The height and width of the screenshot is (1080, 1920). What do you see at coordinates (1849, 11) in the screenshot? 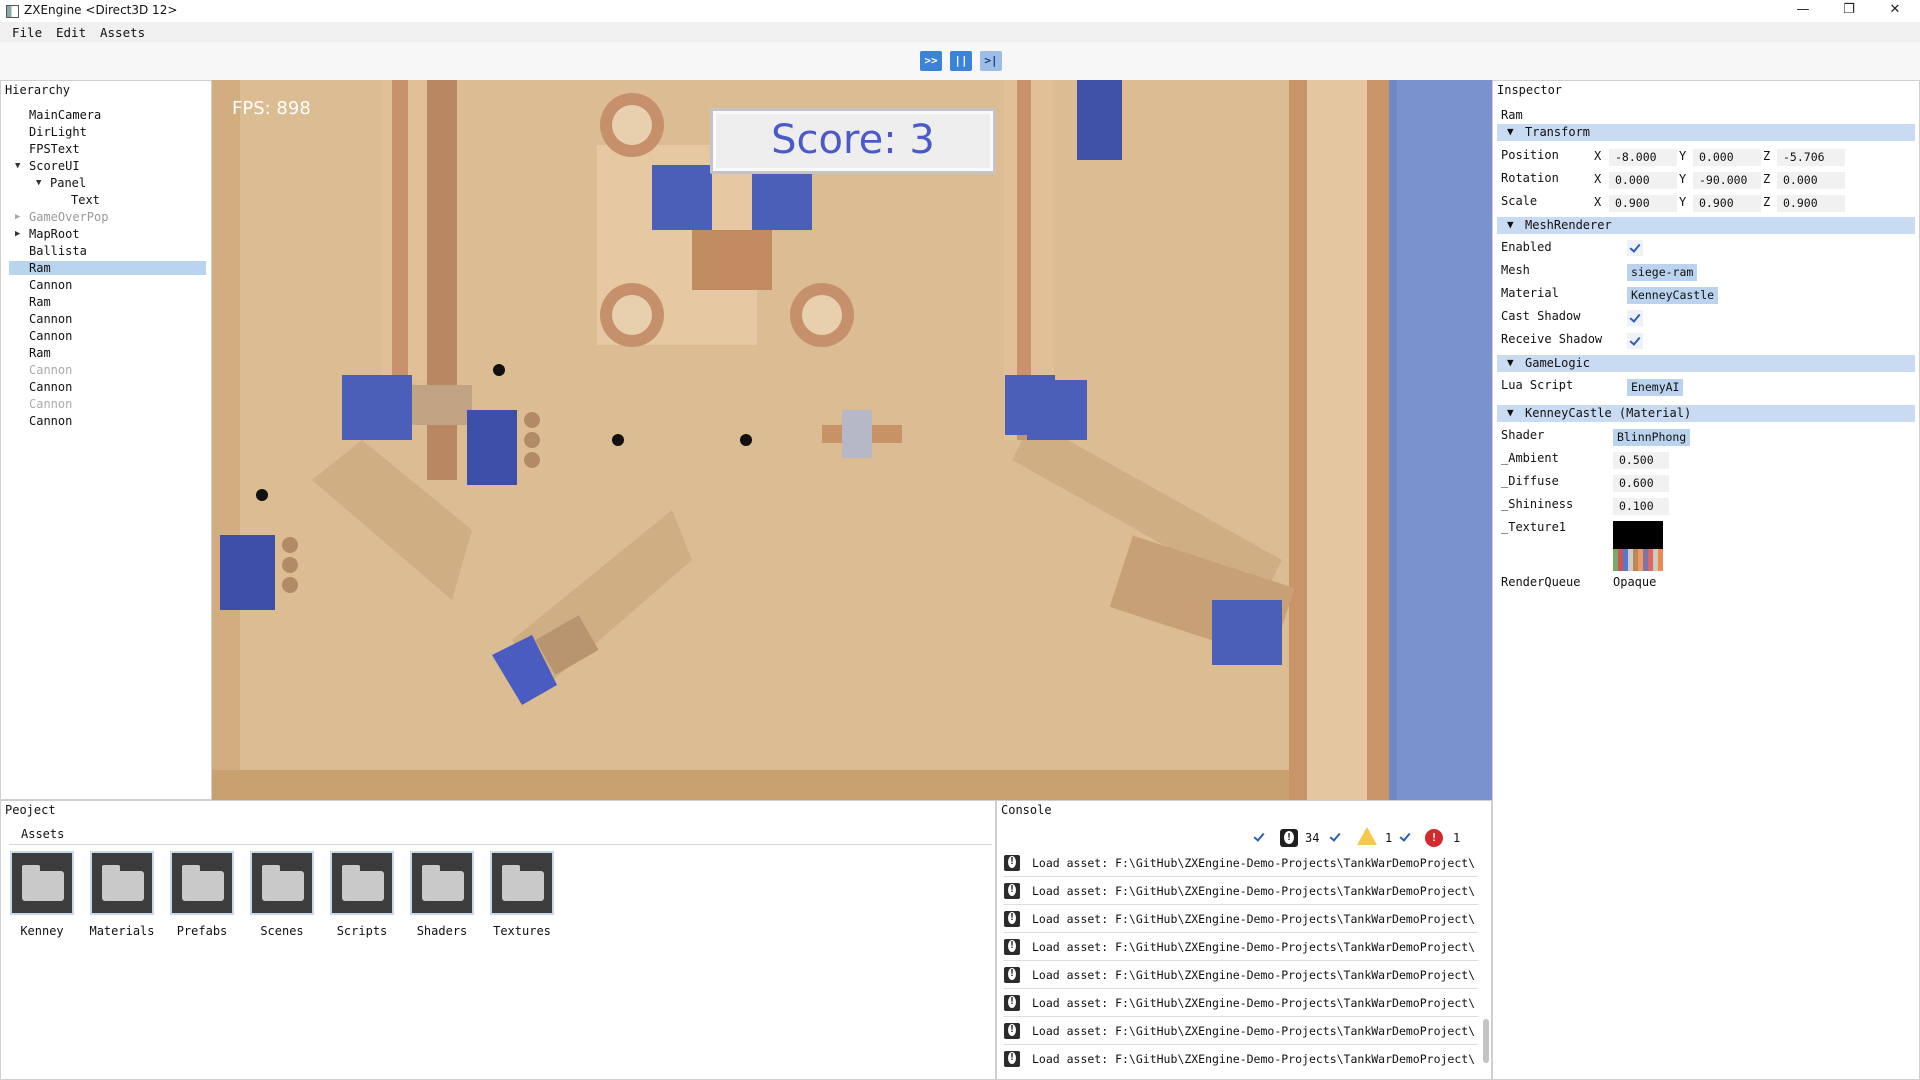
I see `maximize-button: ❐` at bounding box center [1849, 11].